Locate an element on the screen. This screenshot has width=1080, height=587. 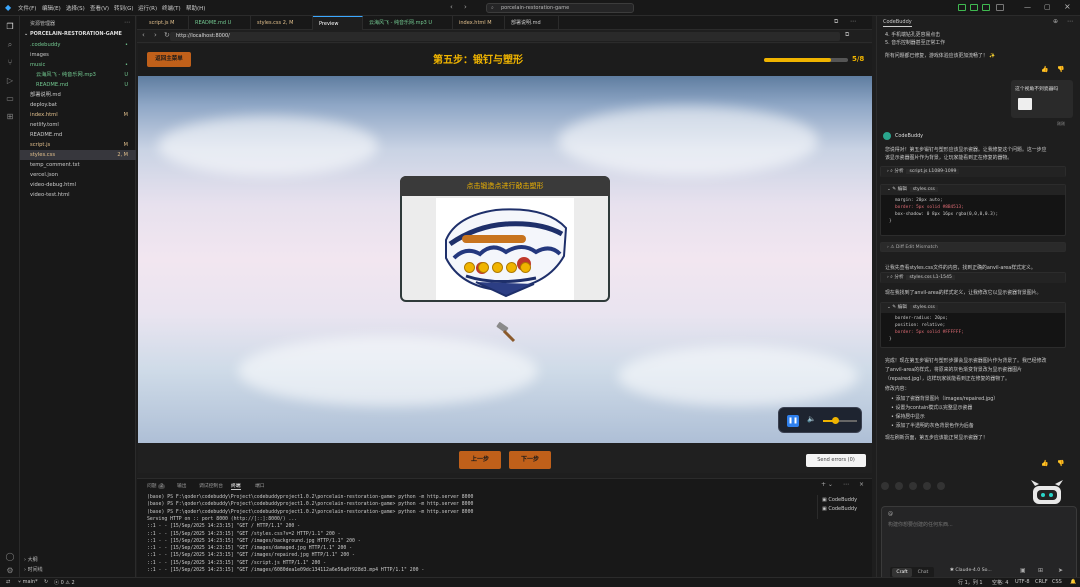
assistant-tab: CodeBuddy is located at coordinates (897, 23).